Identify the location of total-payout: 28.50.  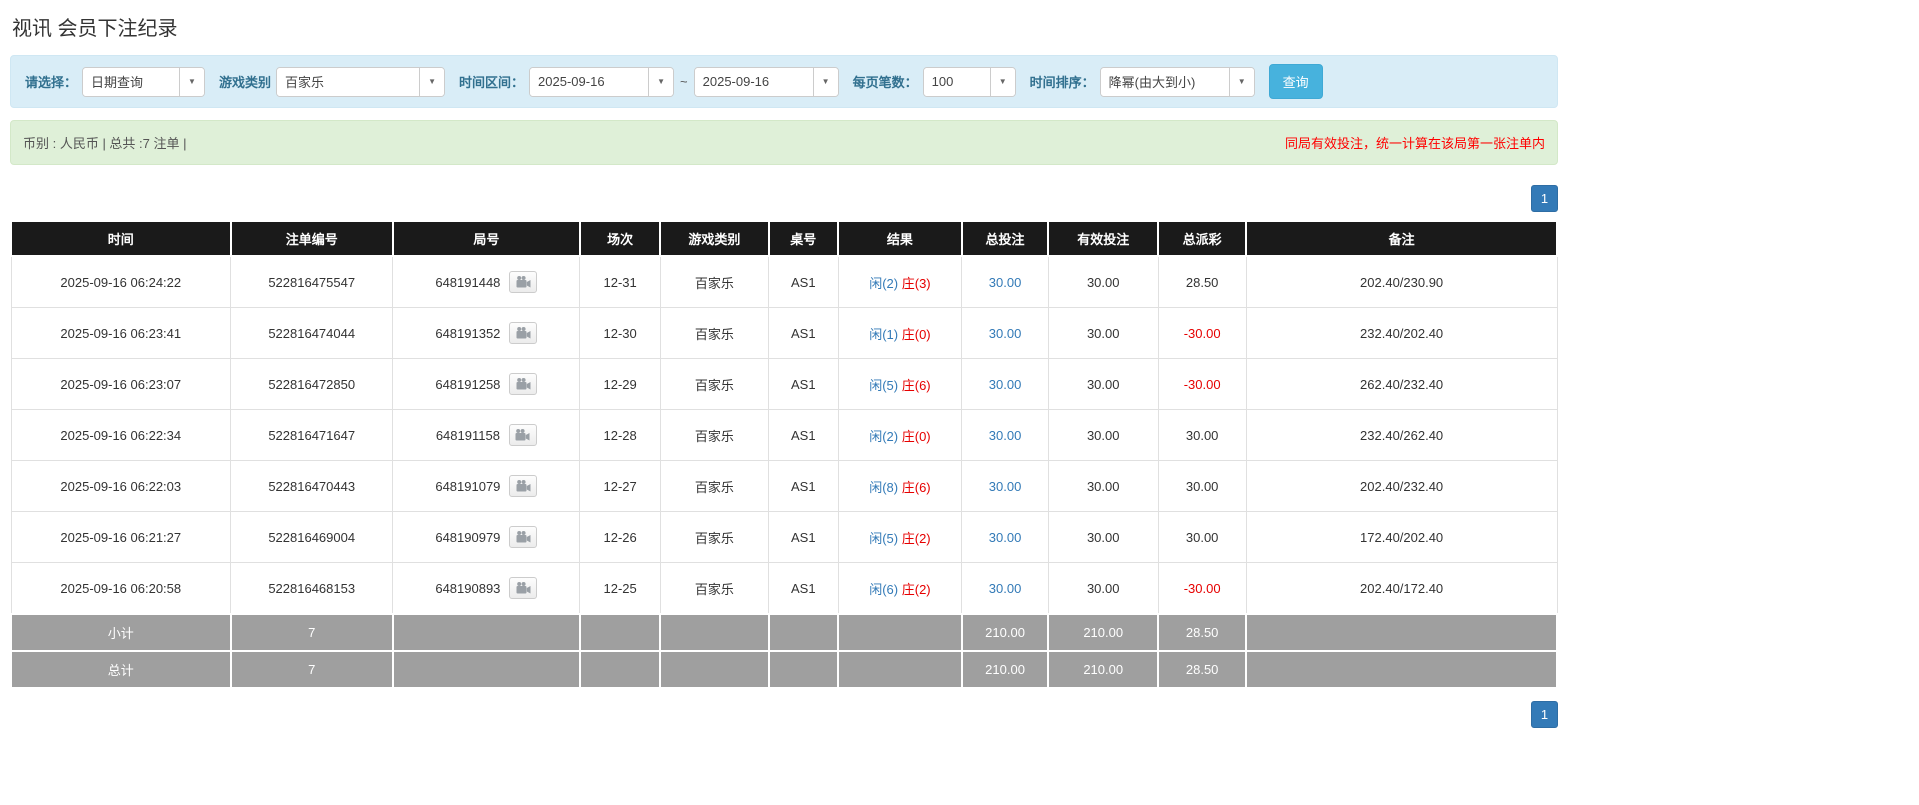
(1202, 669).